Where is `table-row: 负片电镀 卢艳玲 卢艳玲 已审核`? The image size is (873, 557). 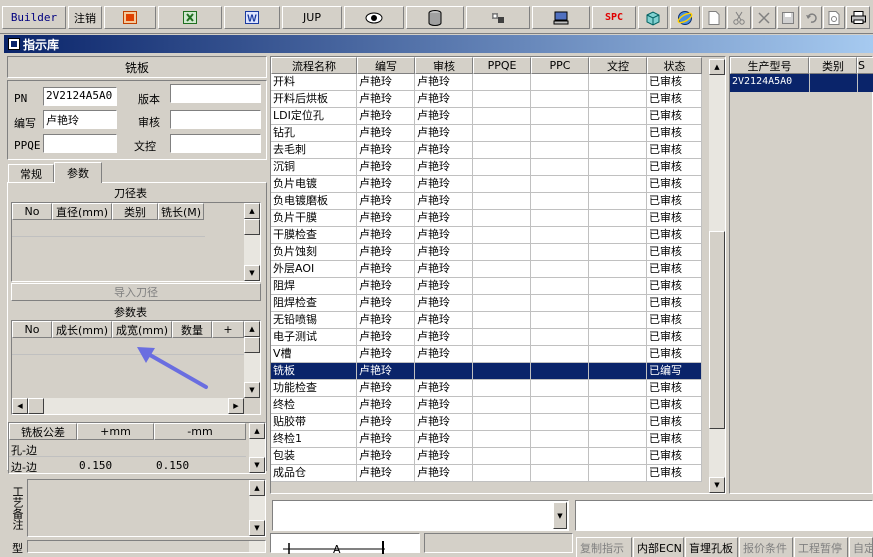 table-row: 负片电镀 卢艳玲 卢艳玲 已审核 is located at coordinates (486, 184).